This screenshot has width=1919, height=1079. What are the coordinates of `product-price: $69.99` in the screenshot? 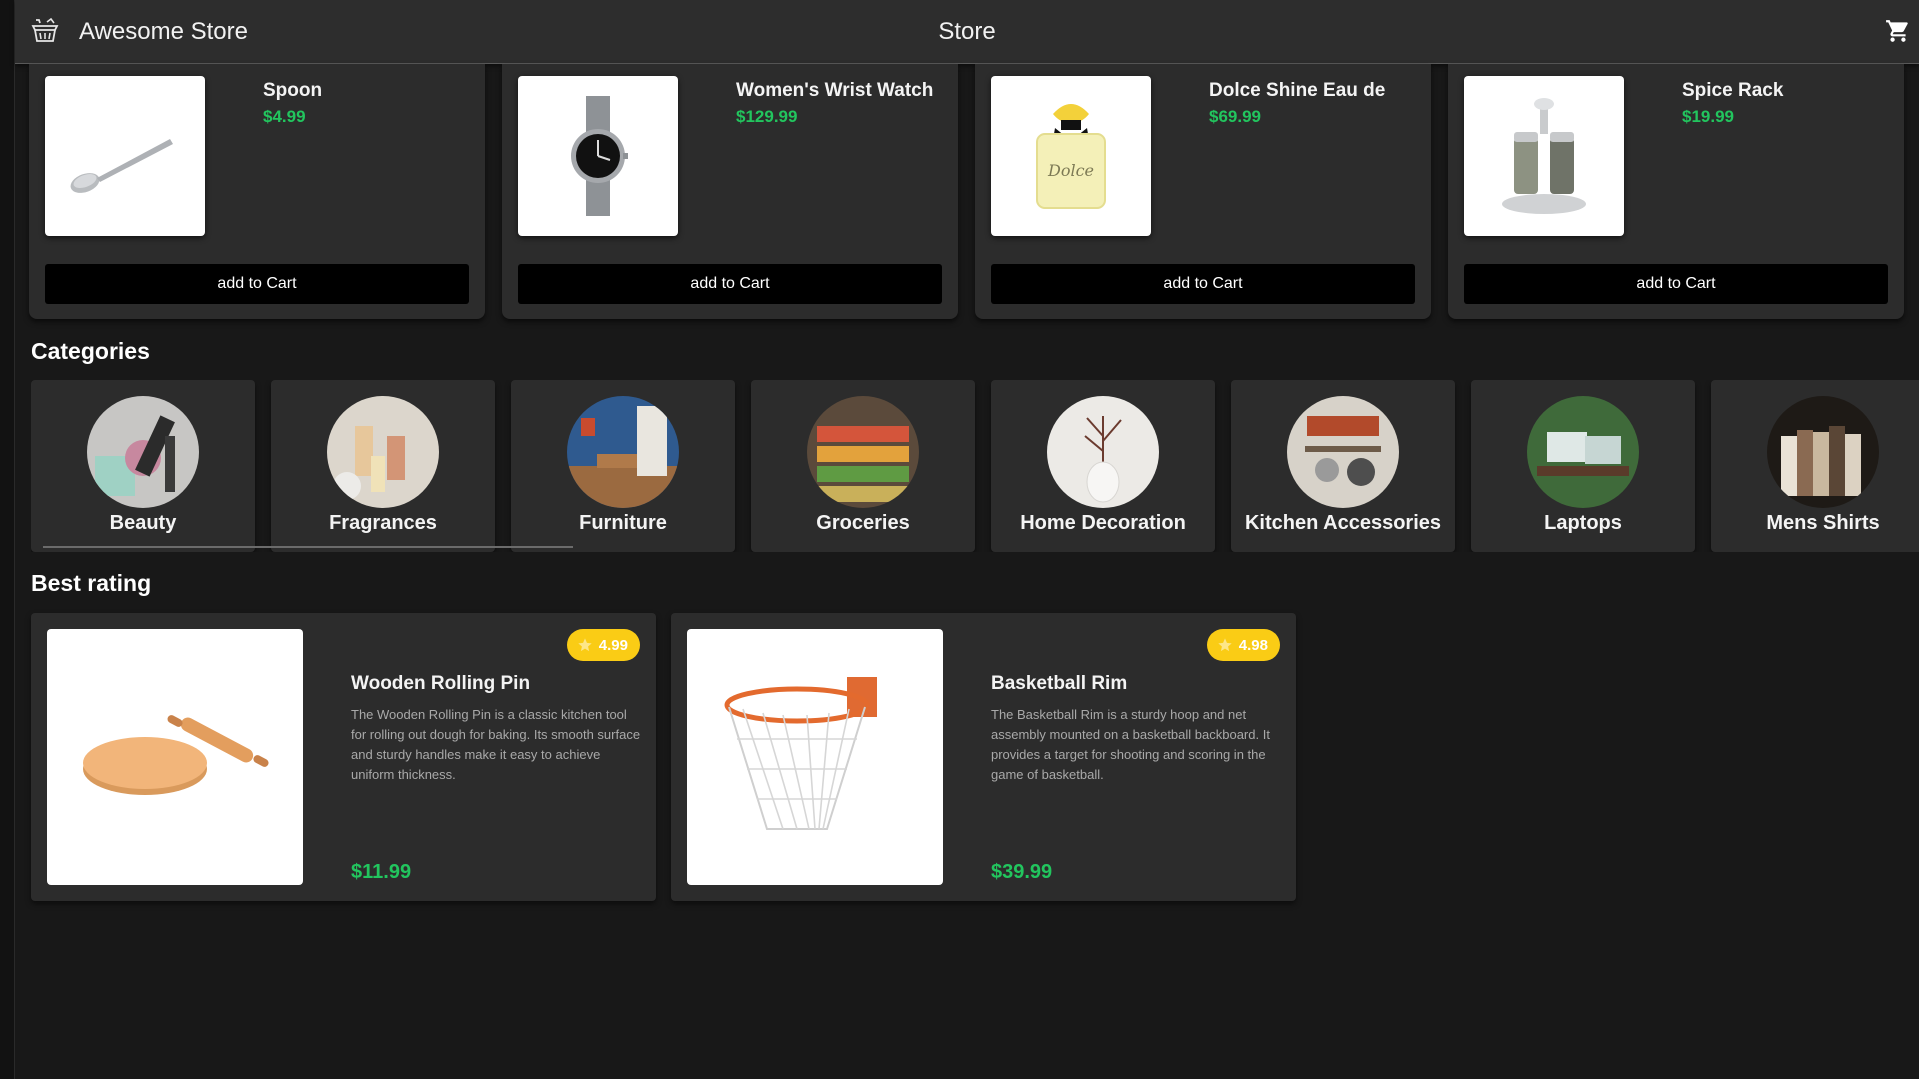 It's located at (1235, 116).